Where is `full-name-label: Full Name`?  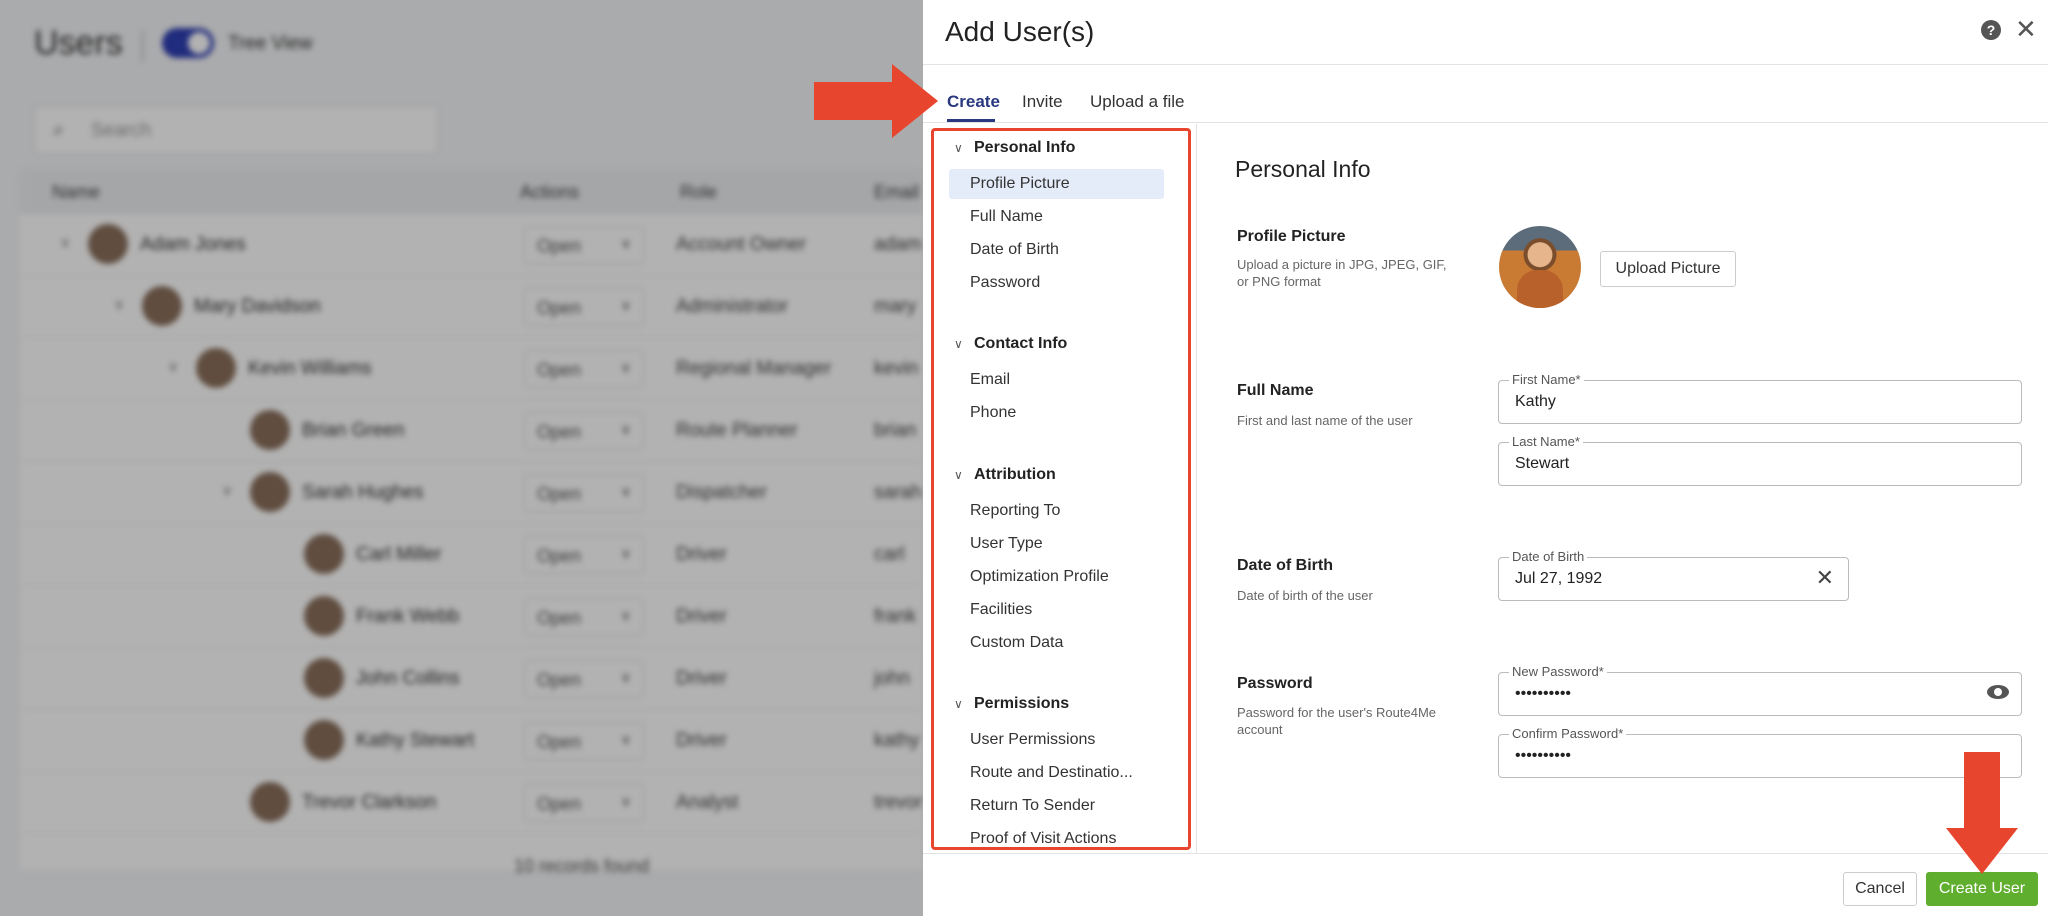
full-name-label: Full Name is located at coordinates (1275, 390).